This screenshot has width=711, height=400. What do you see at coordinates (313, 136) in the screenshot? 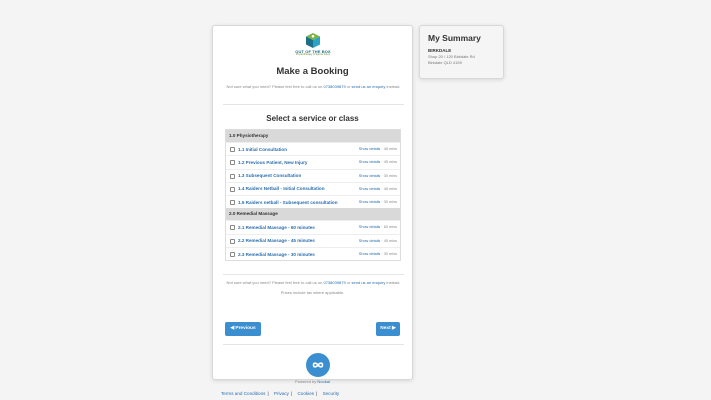
I see `group-header: 1.0 Physiotherapy` at bounding box center [313, 136].